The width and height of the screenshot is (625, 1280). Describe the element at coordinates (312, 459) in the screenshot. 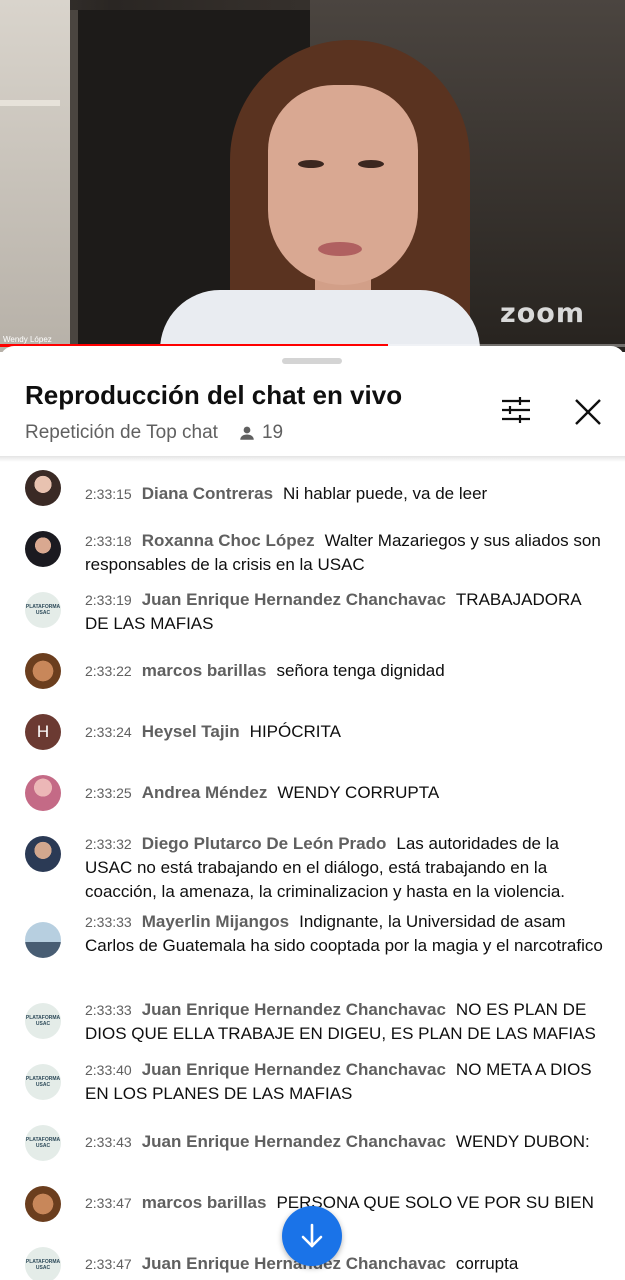

I see `header-divider` at that location.